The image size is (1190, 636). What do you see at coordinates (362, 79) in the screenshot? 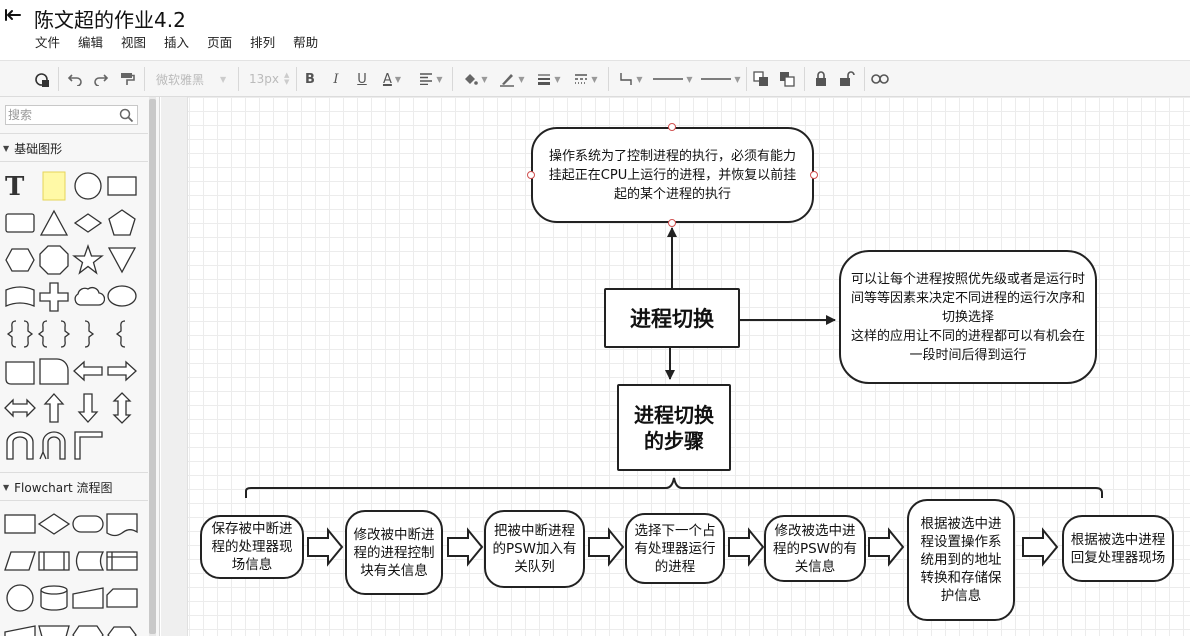
I see `underline-button: U` at bounding box center [362, 79].